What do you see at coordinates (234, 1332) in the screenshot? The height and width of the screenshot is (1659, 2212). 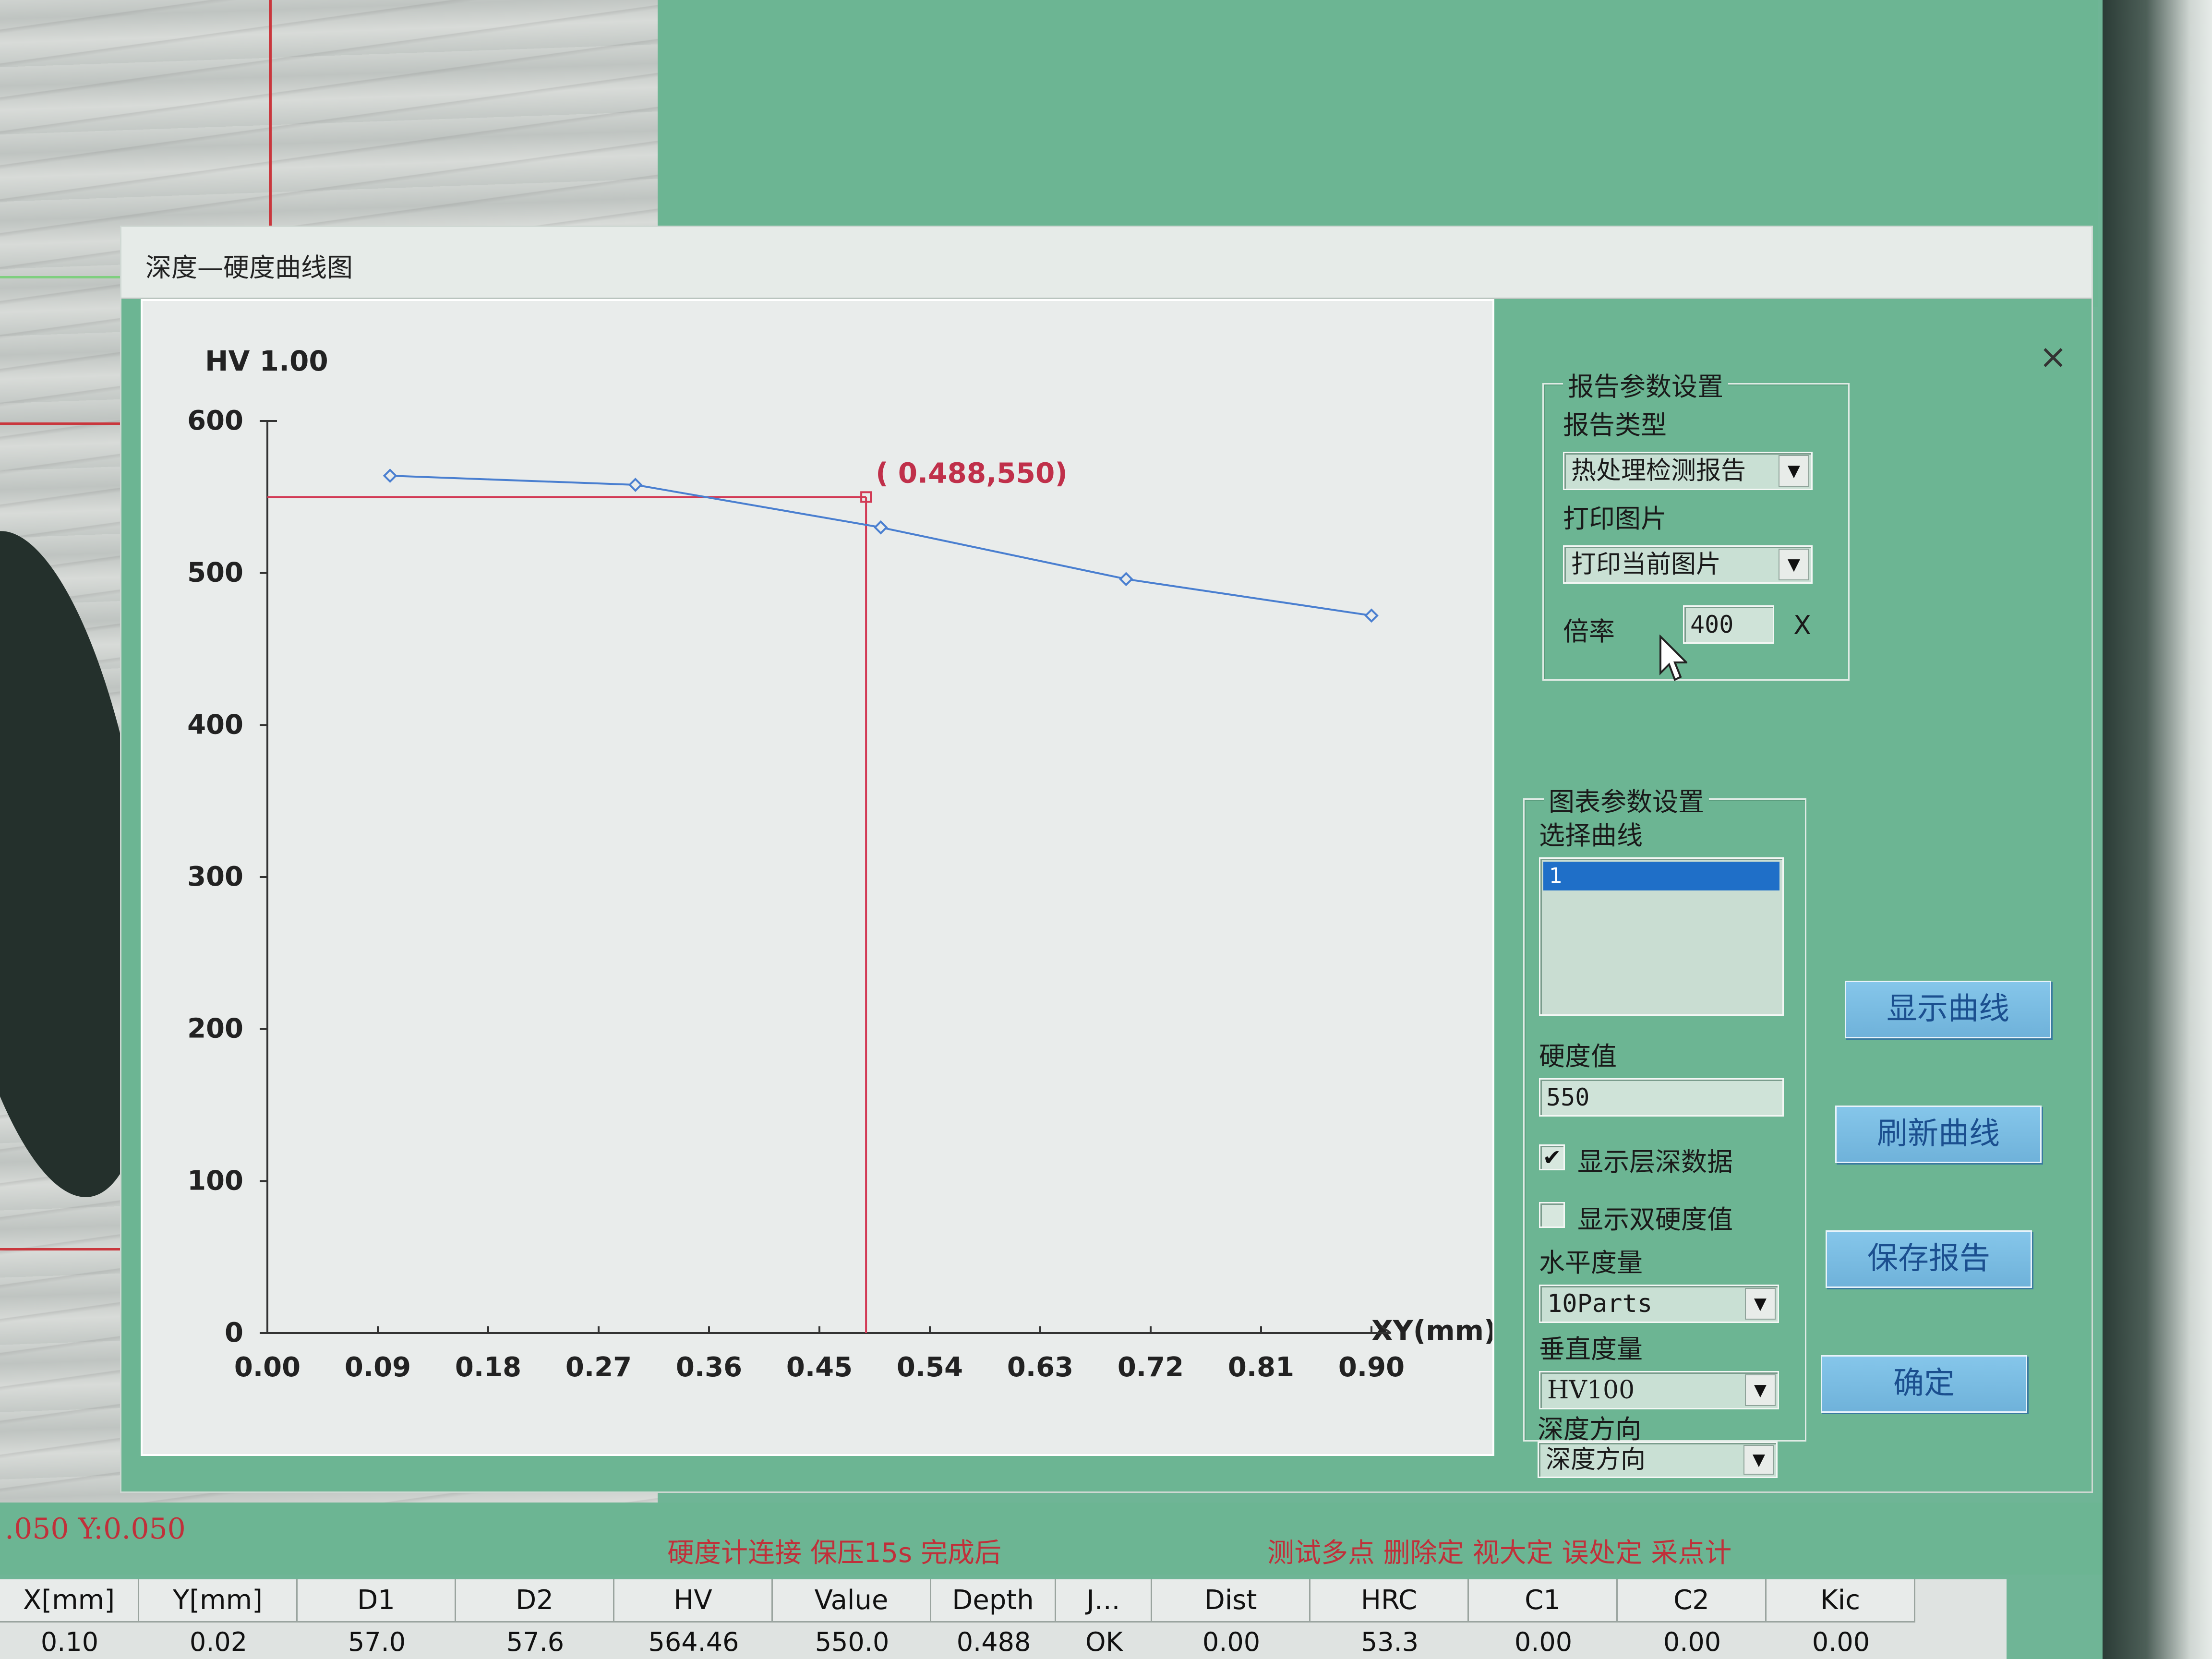 I see `y-tick-label: 0` at bounding box center [234, 1332].